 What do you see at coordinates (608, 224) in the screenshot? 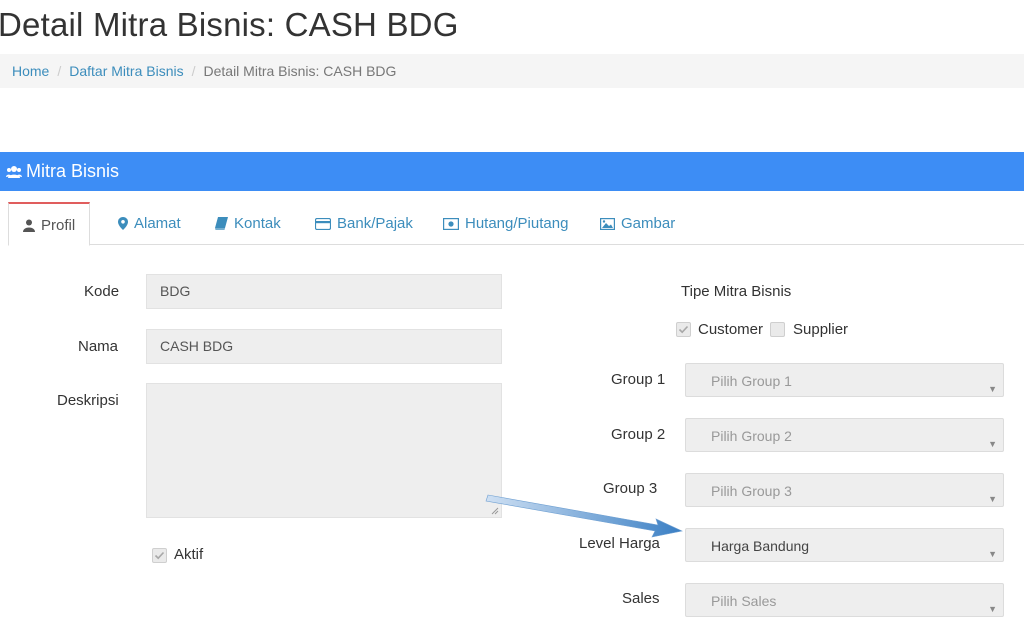
I see `image-icon` at bounding box center [608, 224].